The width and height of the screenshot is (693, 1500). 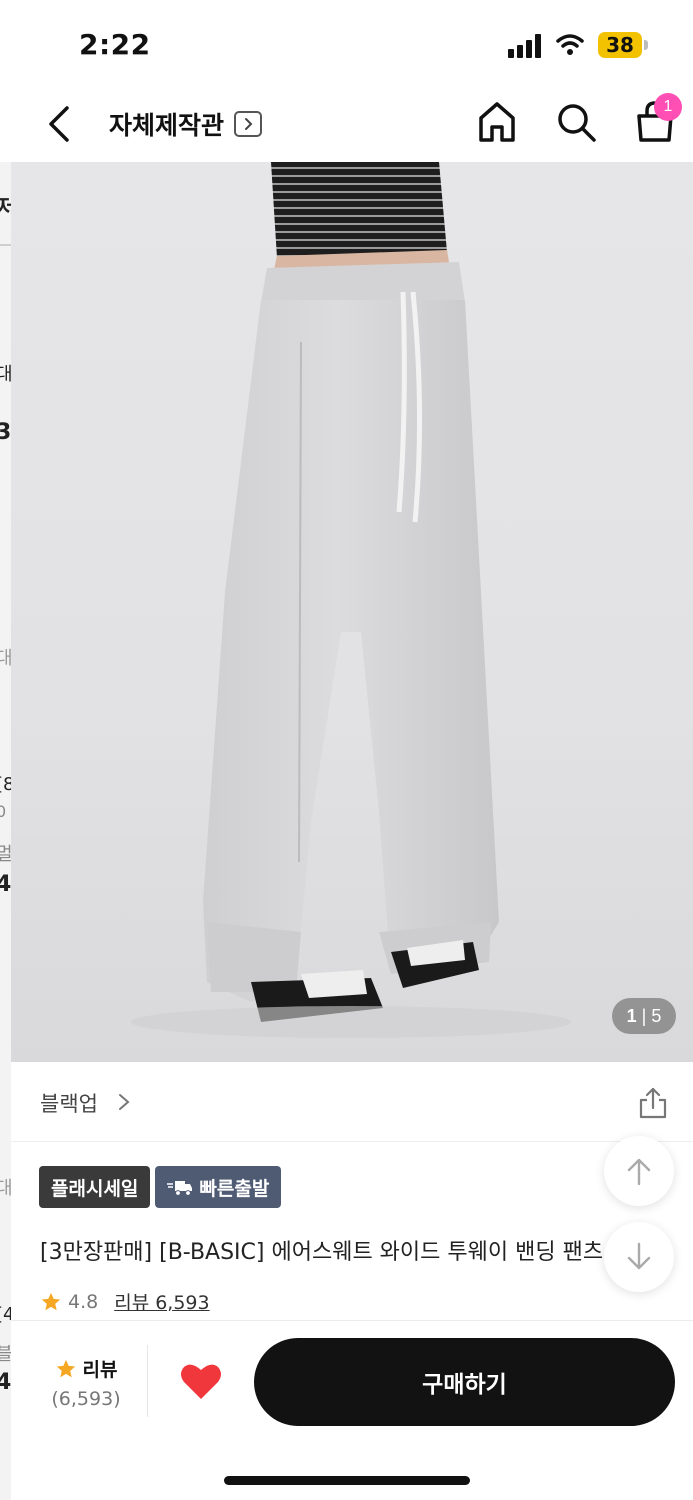 What do you see at coordinates (3, 811) in the screenshot?
I see `edge-fragment: 0` at bounding box center [3, 811].